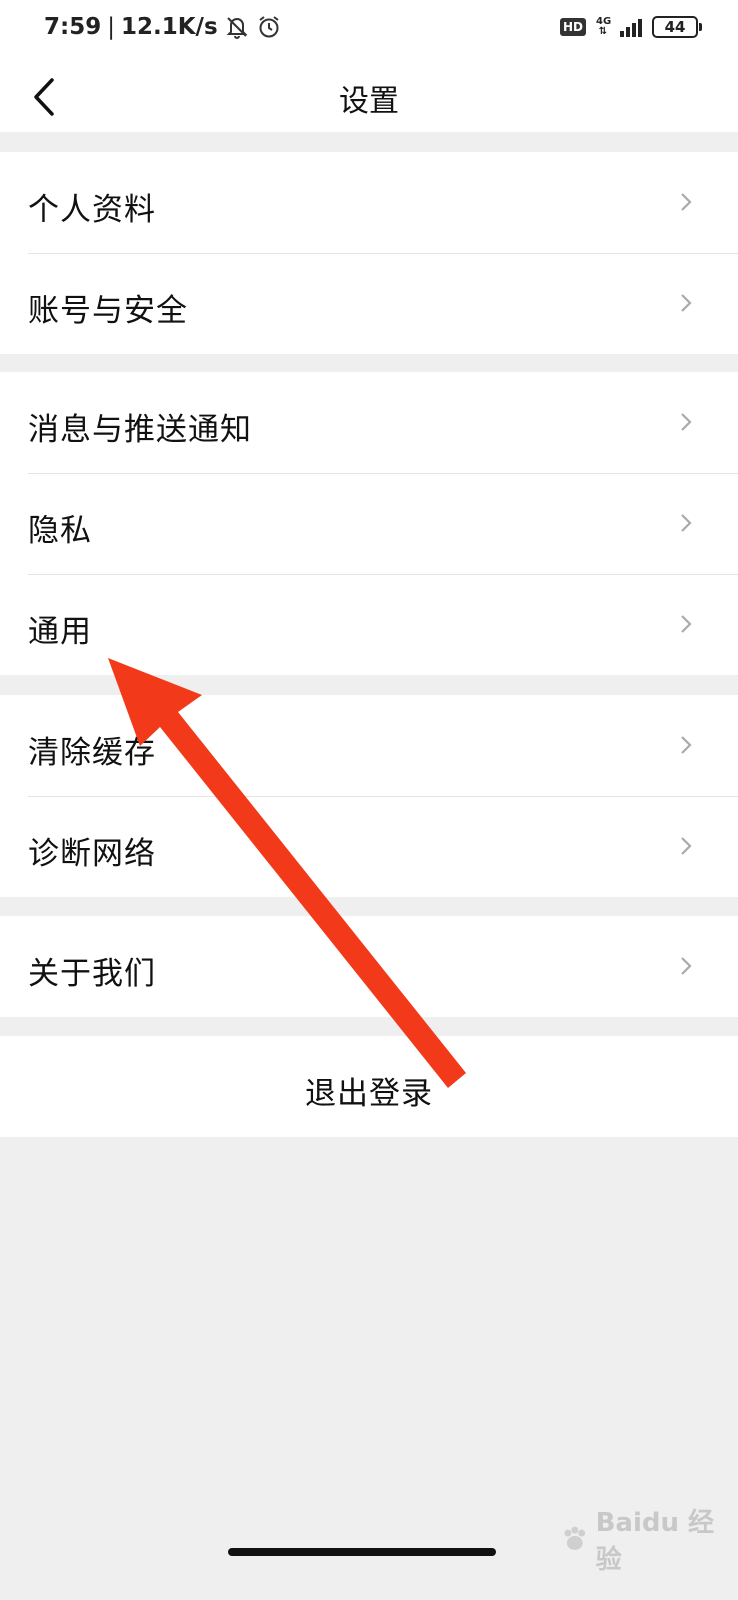 Image resolution: width=738 pixels, height=1600 pixels. Describe the element at coordinates (92, 753) in the screenshot. I see `settings-item-label: 清除缓存` at that location.